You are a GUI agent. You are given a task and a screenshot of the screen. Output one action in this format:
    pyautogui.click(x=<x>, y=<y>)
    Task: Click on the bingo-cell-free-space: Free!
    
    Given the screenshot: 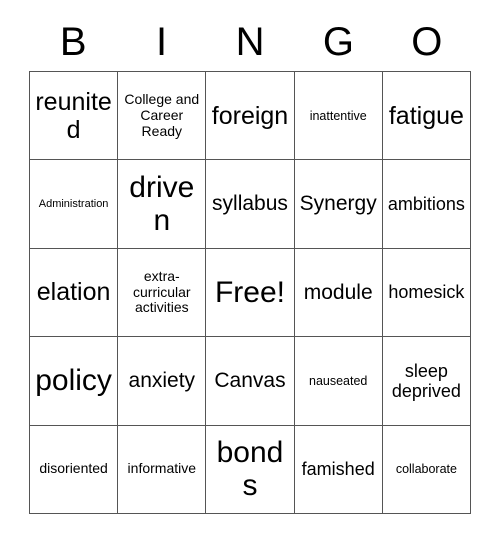 What is the action you would take?
    pyautogui.click(x=250, y=293)
    